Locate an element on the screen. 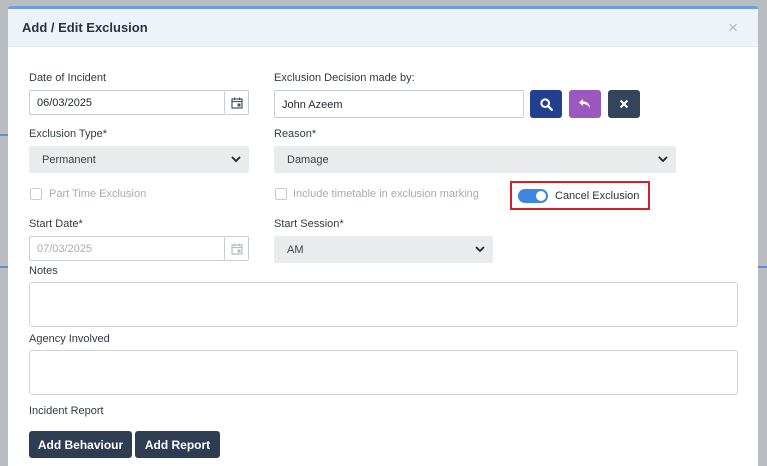 This screenshot has height=466, width=767. include-timetable-label: Include timetable in exclusion marking is located at coordinates (386, 194).